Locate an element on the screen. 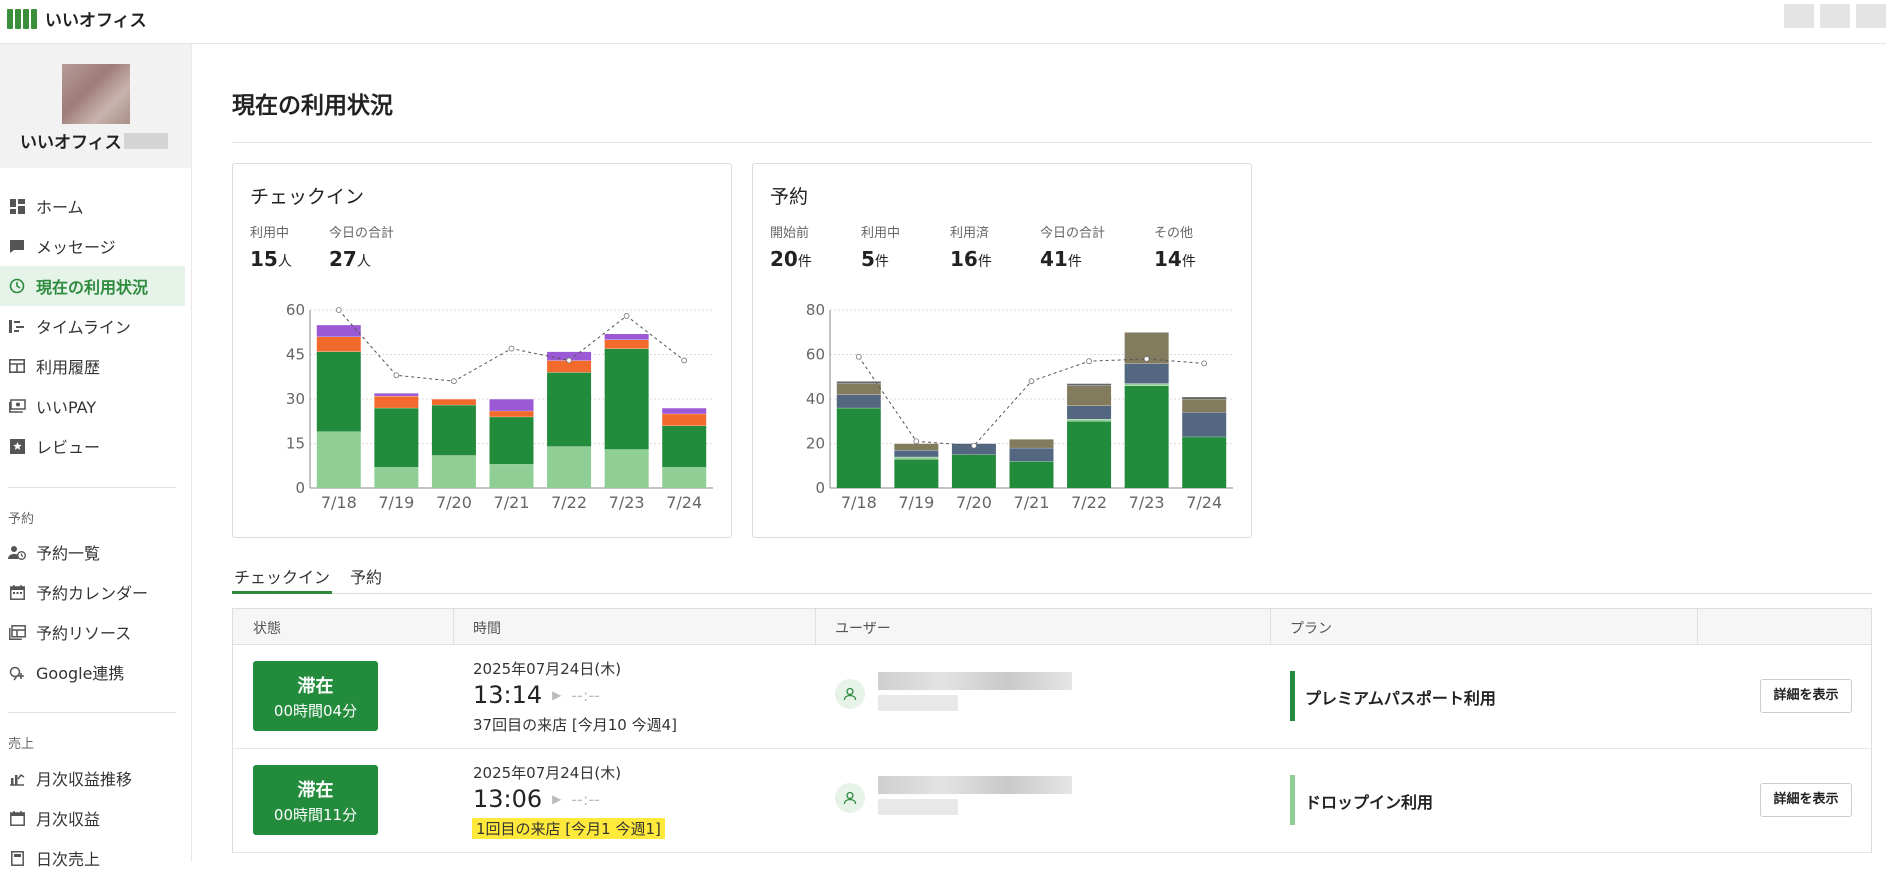  sidebar-item-reservation-calendar: 予約カレンダー is located at coordinates (92, 592).